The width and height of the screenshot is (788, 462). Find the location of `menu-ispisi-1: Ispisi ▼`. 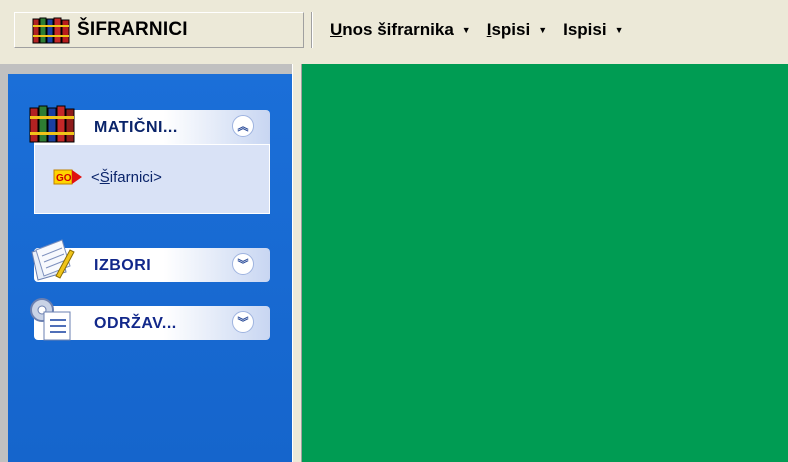

menu-ispisi-1: Ispisi ▼ is located at coordinates (517, 30).